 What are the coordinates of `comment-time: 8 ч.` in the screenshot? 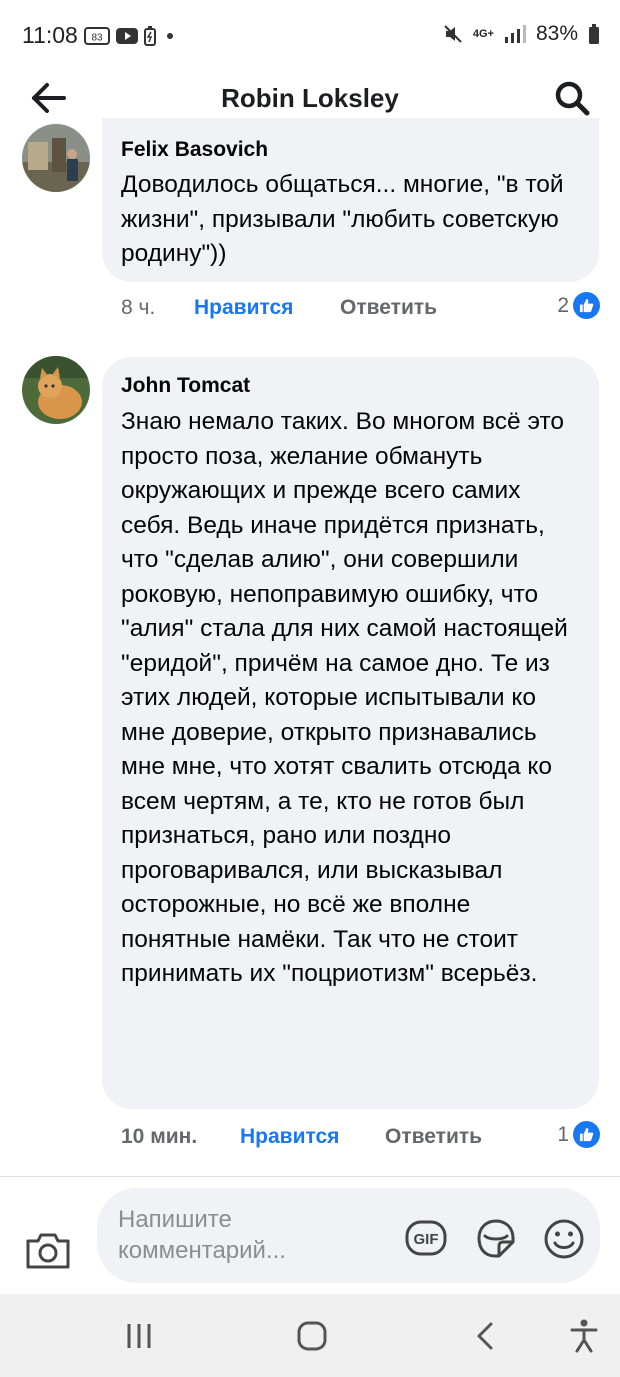 It's located at (138, 307).